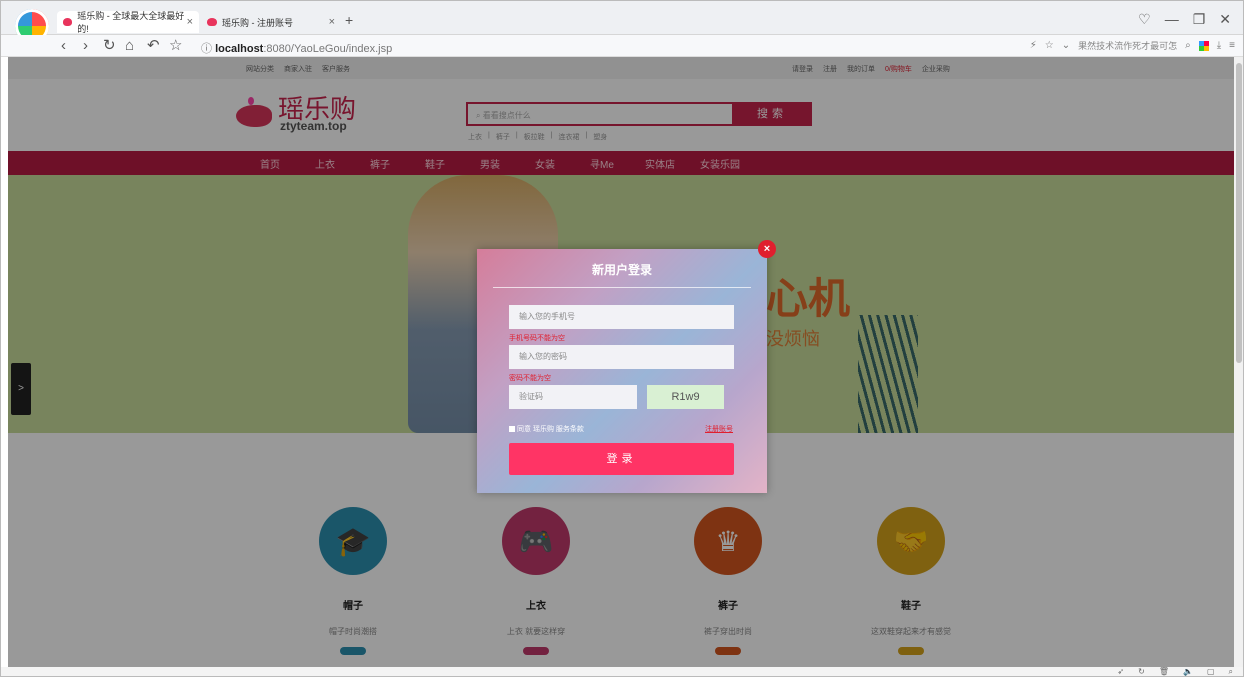 The width and height of the screenshot is (1244, 677). I want to click on rocket-icon: ➶, so click(1120, 671).